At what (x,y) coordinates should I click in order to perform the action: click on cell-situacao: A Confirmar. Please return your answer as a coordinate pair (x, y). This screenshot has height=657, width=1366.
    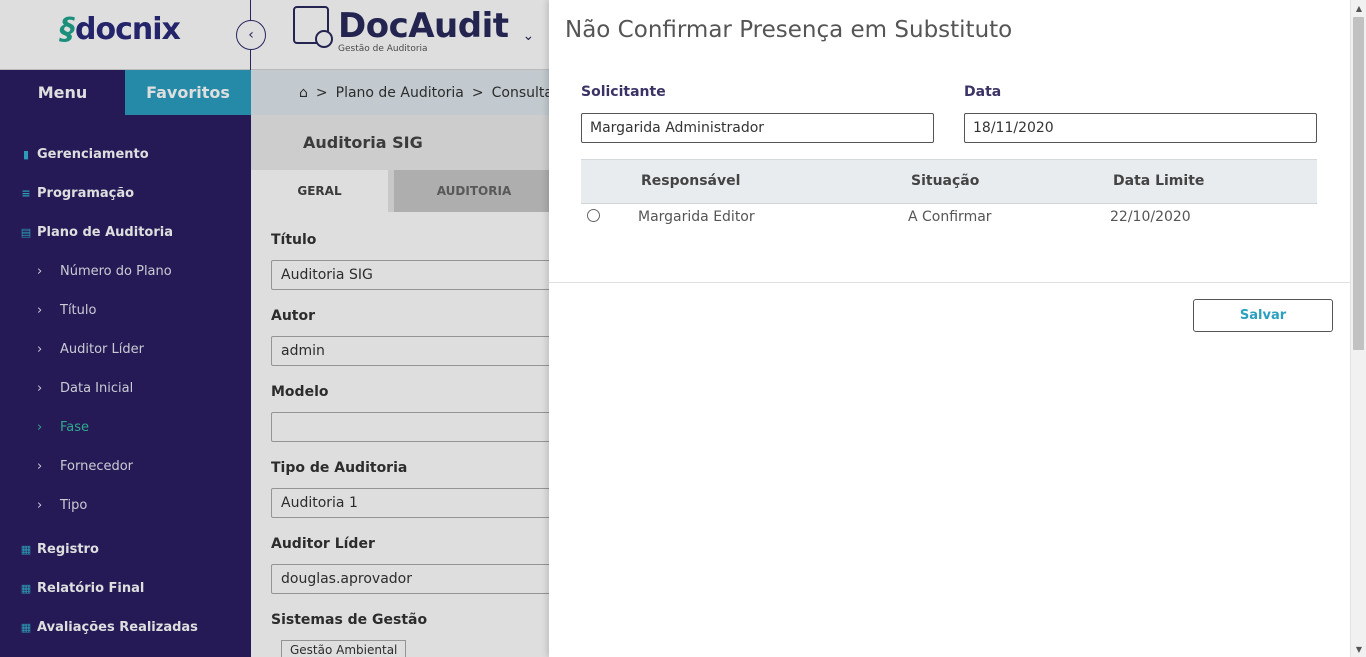
    Looking at the image, I should click on (950, 217).